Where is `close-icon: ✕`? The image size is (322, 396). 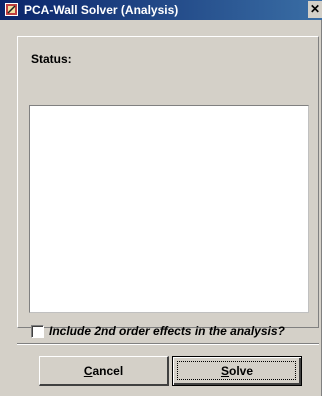 close-icon: ✕ is located at coordinates (315, 9).